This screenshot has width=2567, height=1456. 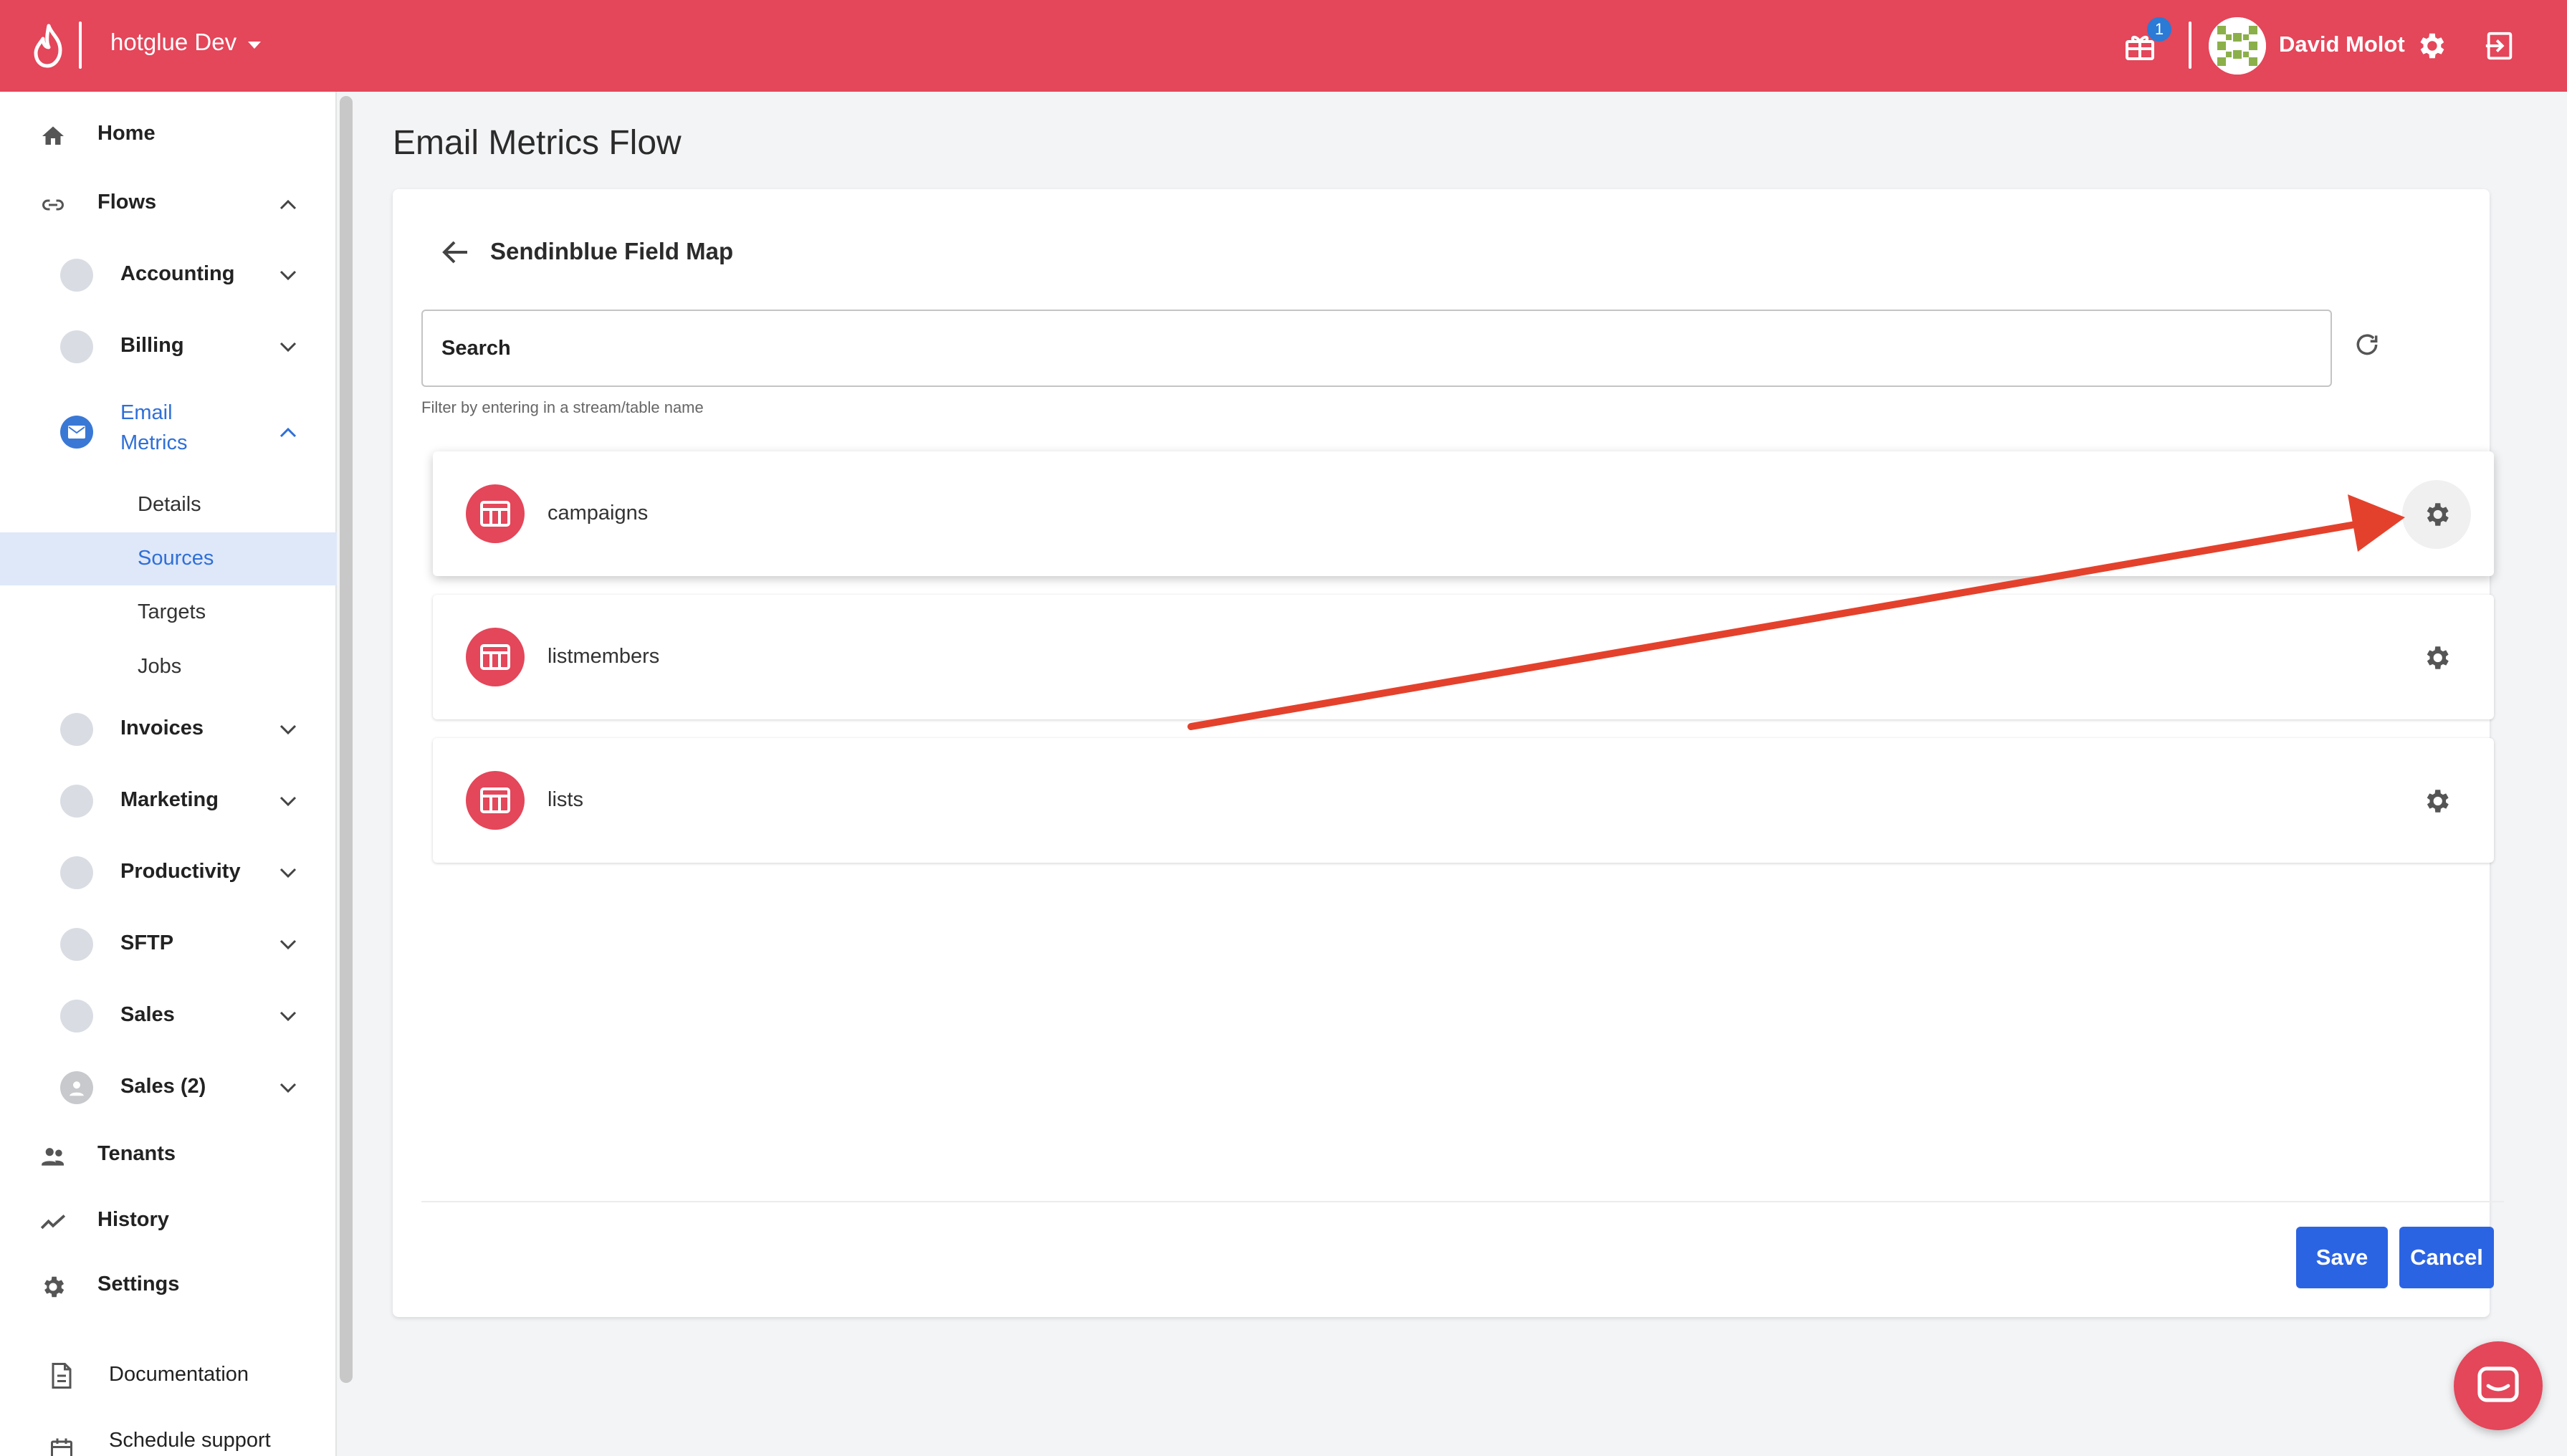 I want to click on people-icon, so click(x=53, y=1156).